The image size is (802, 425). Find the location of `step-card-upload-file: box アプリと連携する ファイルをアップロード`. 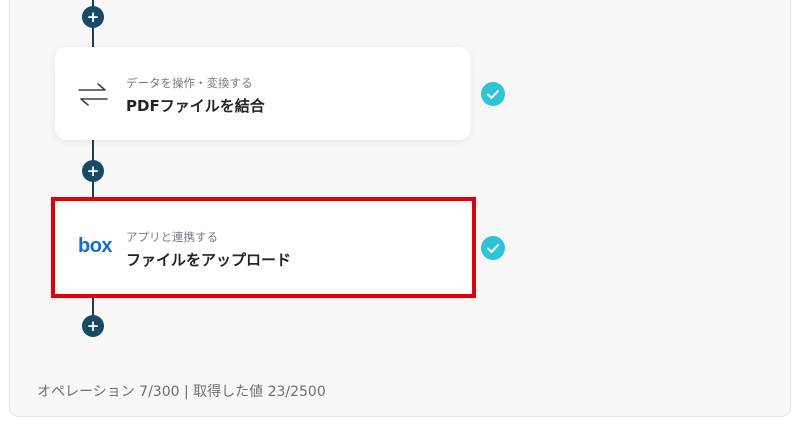

step-card-upload-file: box アプリと連携する ファイルをアップロード is located at coordinates (263, 247).